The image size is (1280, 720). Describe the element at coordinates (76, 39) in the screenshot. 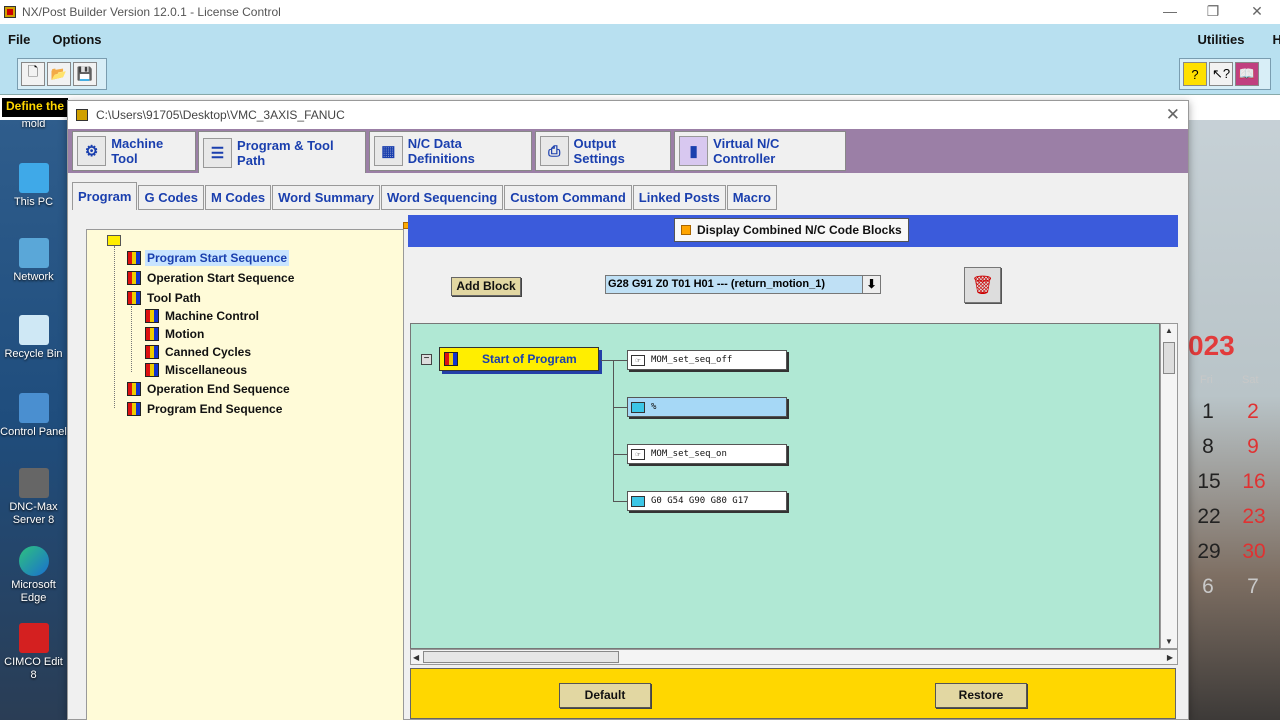

I see `menu-options: Options` at that location.